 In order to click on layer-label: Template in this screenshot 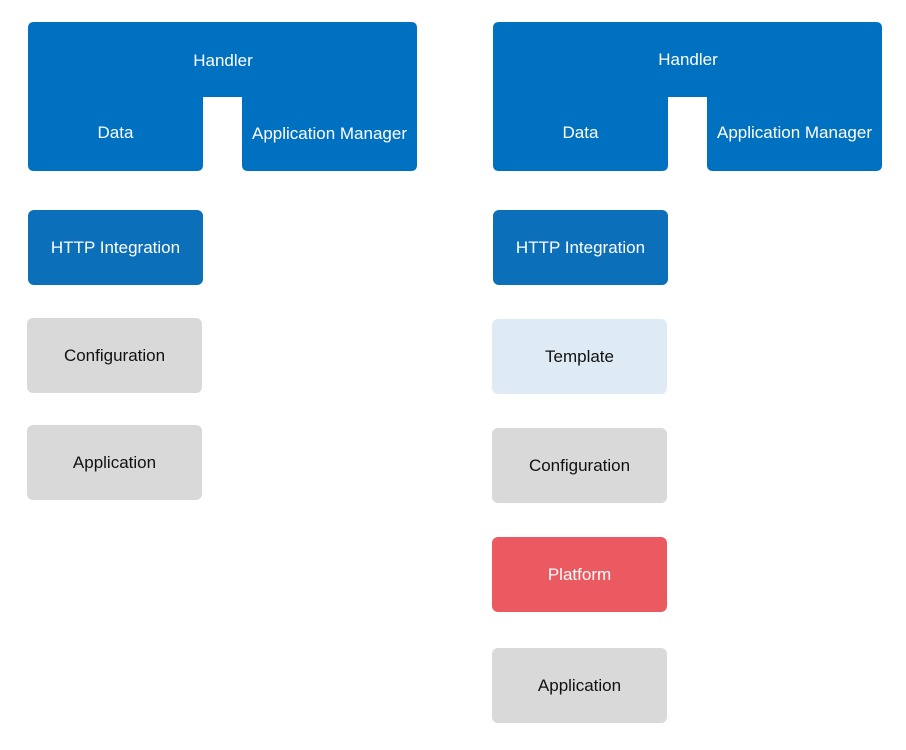, I will do `click(579, 356)`.